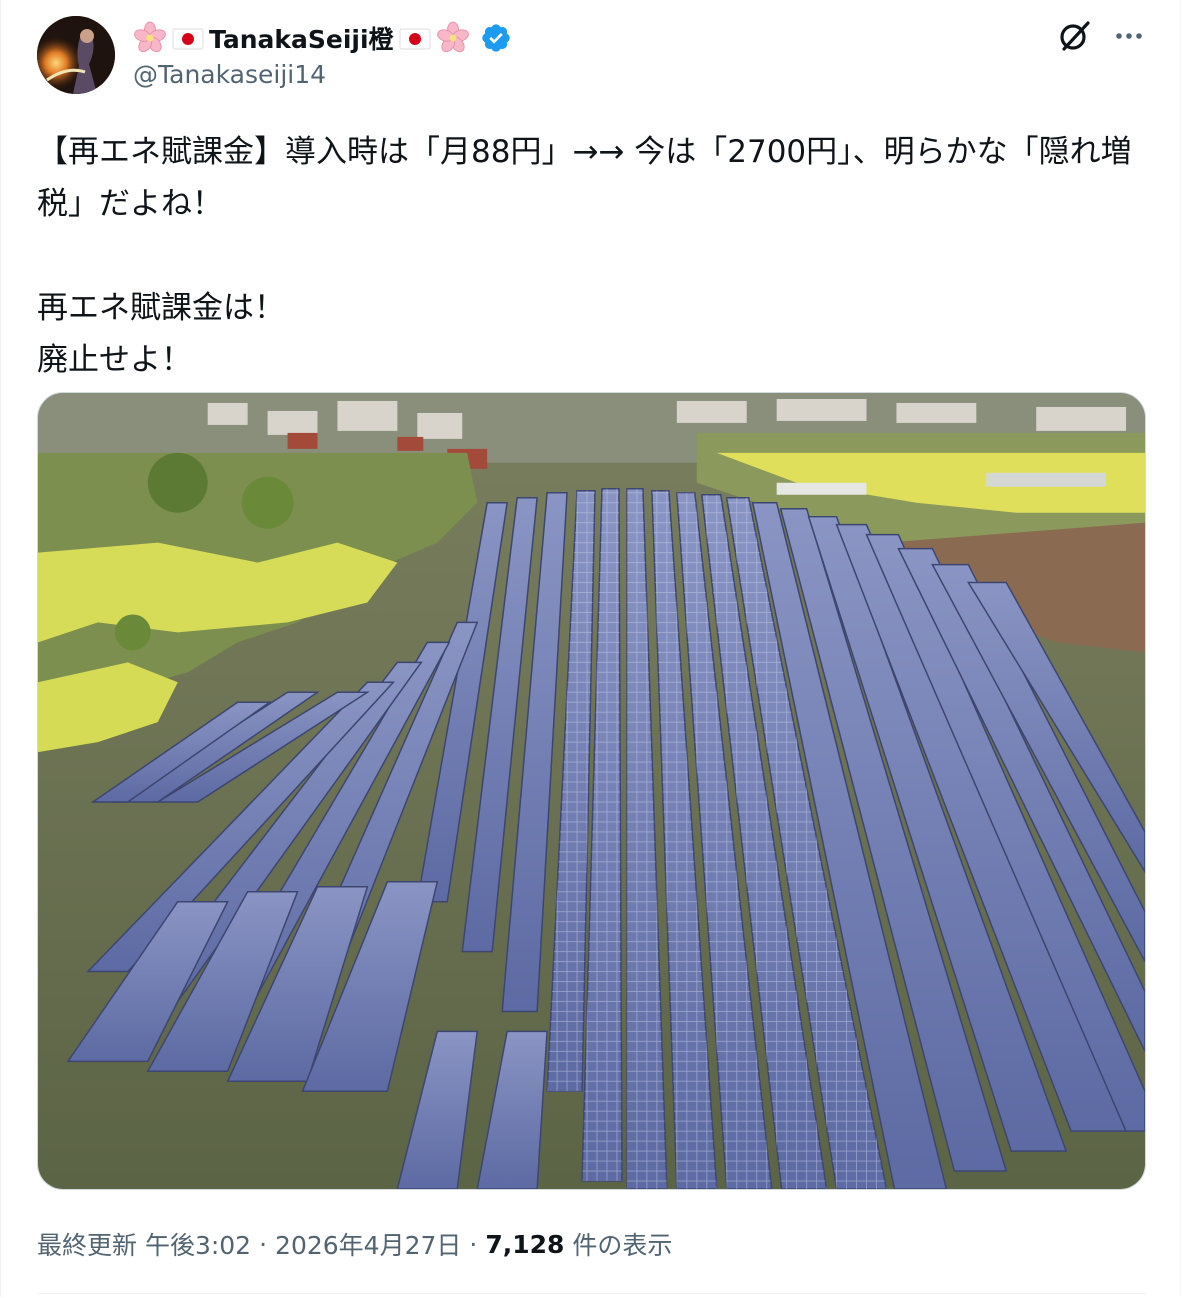  Describe the element at coordinates (368, 1244) in the screenshot. I see `tweet-date: 2026年4月27日` at that location.